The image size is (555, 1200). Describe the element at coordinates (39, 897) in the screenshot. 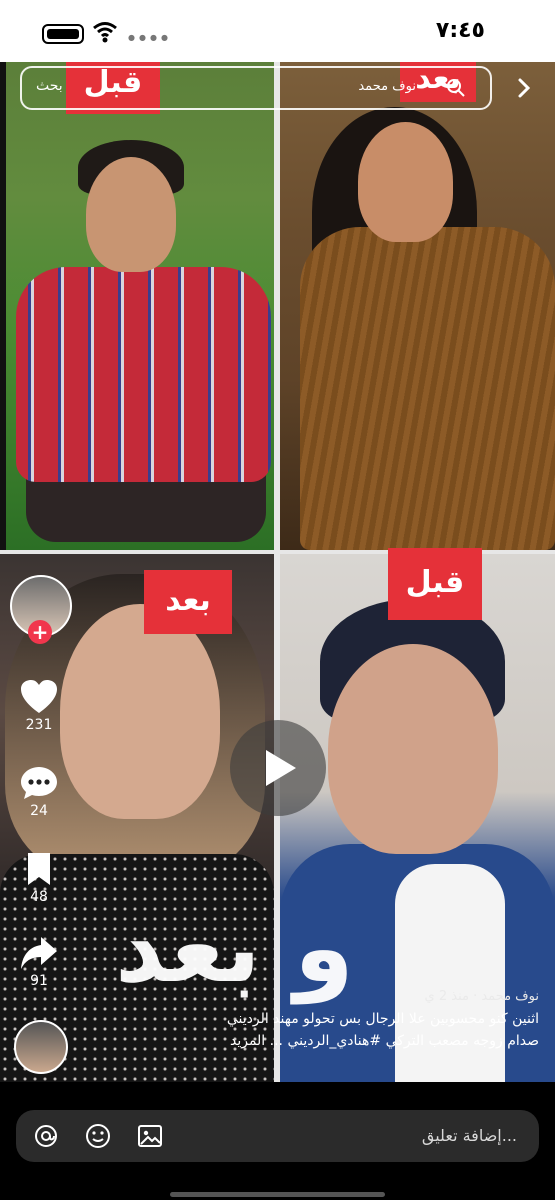

I see `save-count: 48` at that location.